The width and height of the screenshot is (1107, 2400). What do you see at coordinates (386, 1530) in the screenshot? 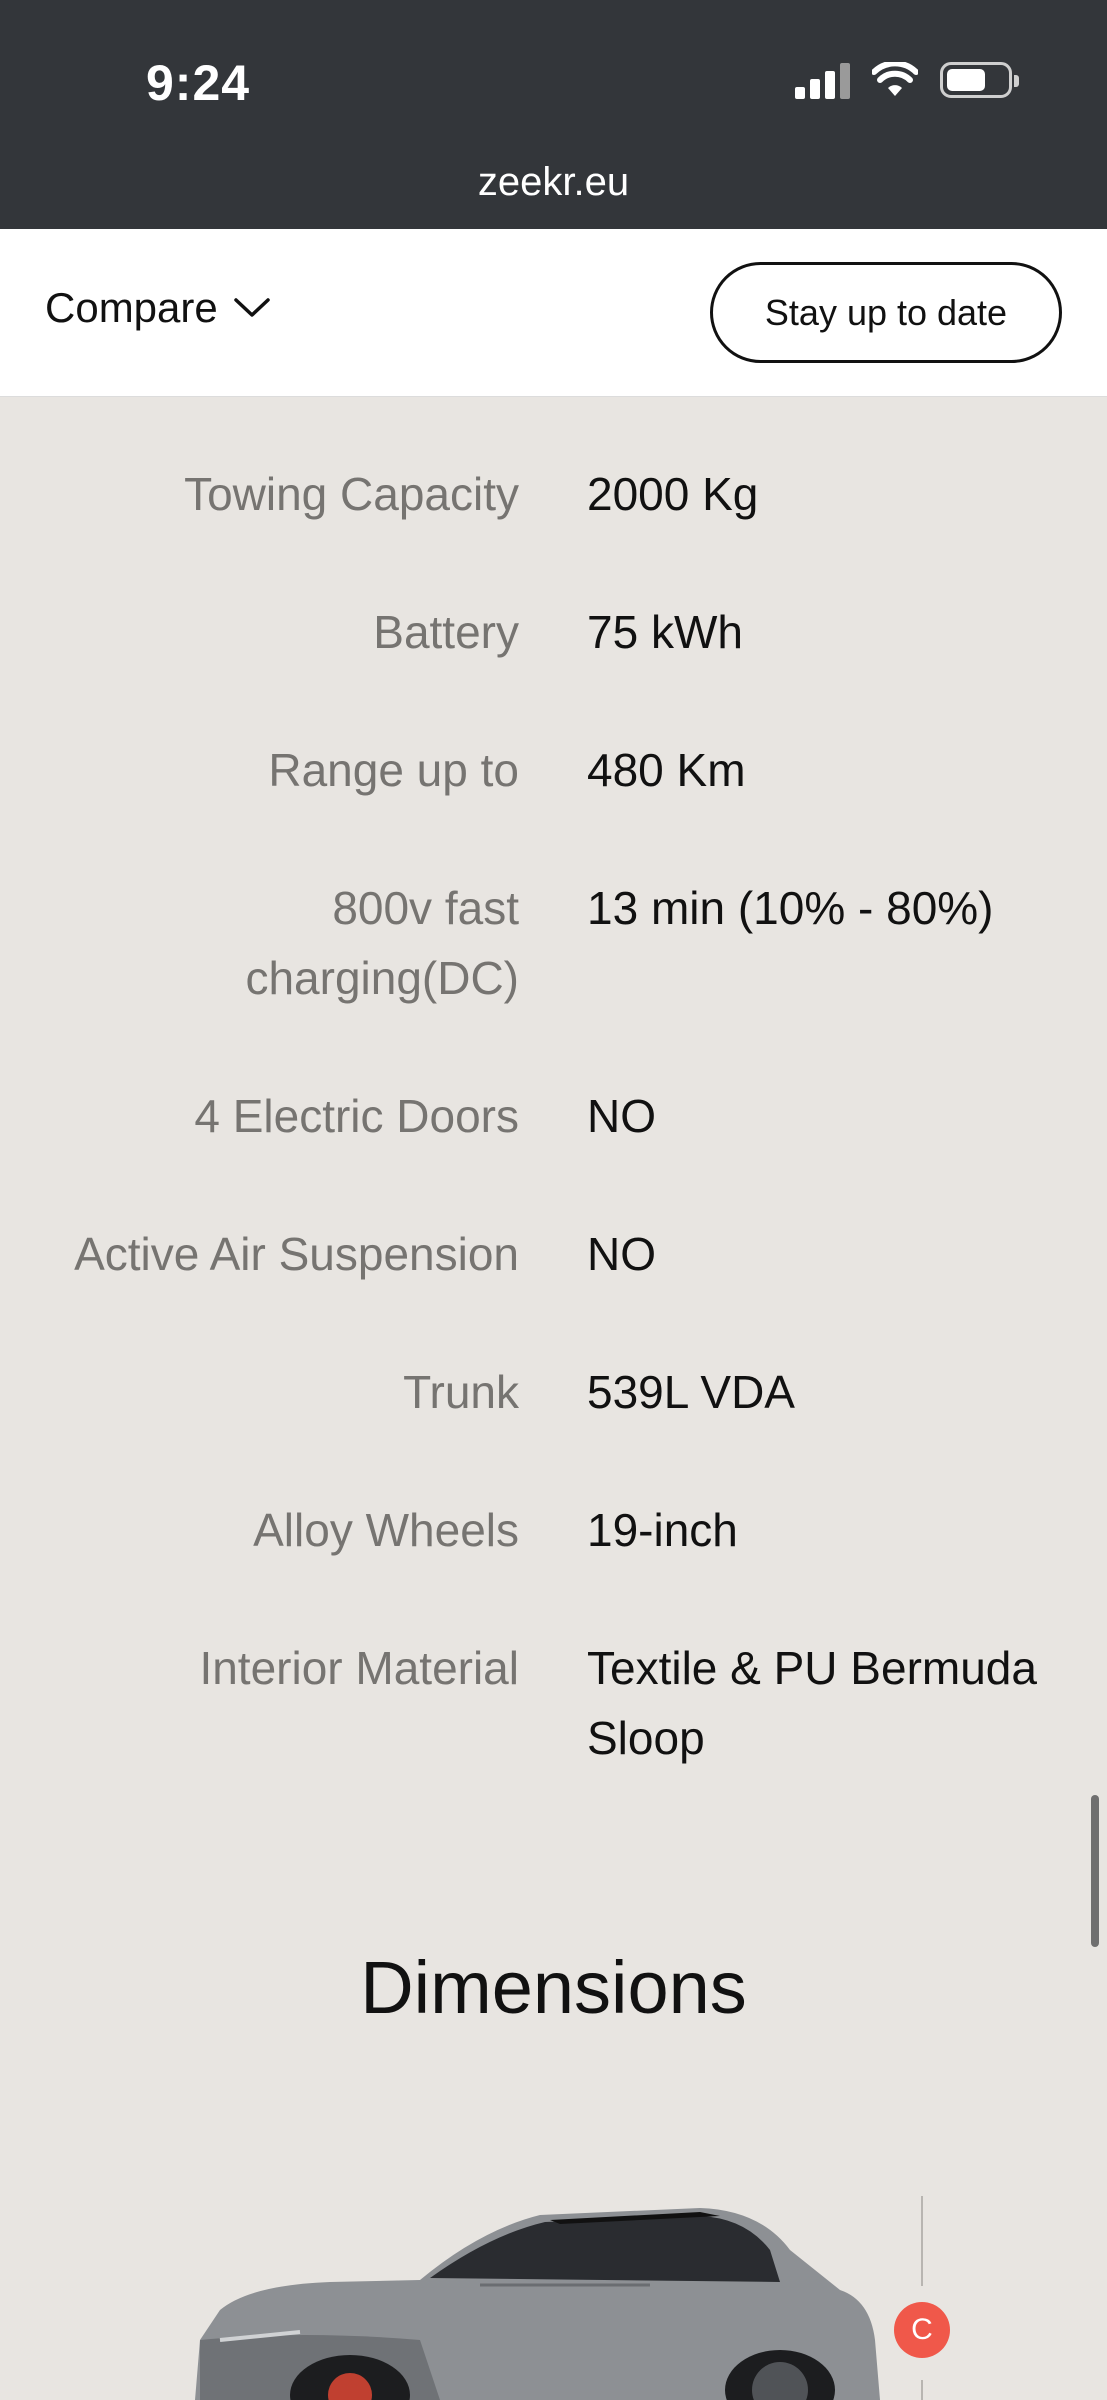
I see `spec-label: Alloy Wheels` at bounding box center [386, 1530].